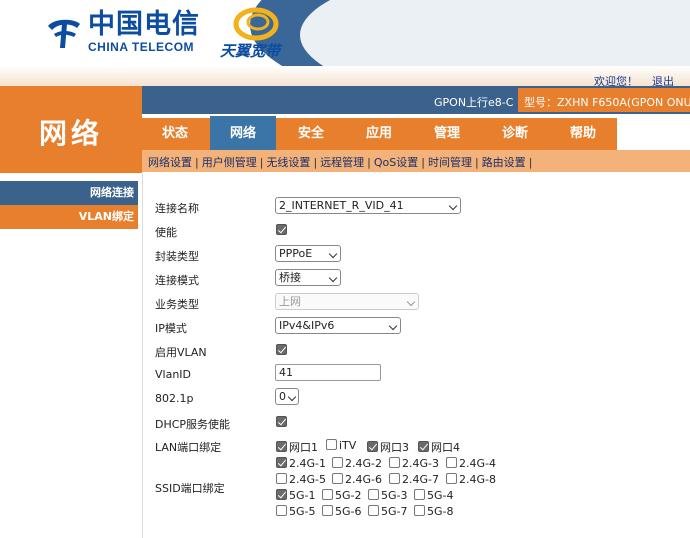  What do you see at coordinates (290, 301) in the screenshot?
I see `service-value: 上网` at bounding box center [290, 301].